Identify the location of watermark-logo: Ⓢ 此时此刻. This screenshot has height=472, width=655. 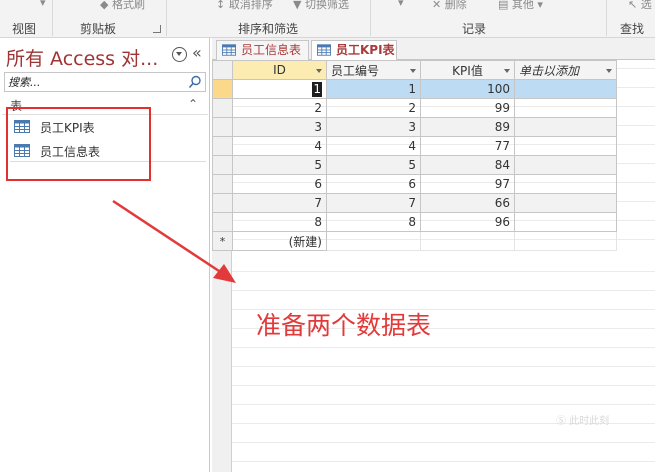
(583, 421).